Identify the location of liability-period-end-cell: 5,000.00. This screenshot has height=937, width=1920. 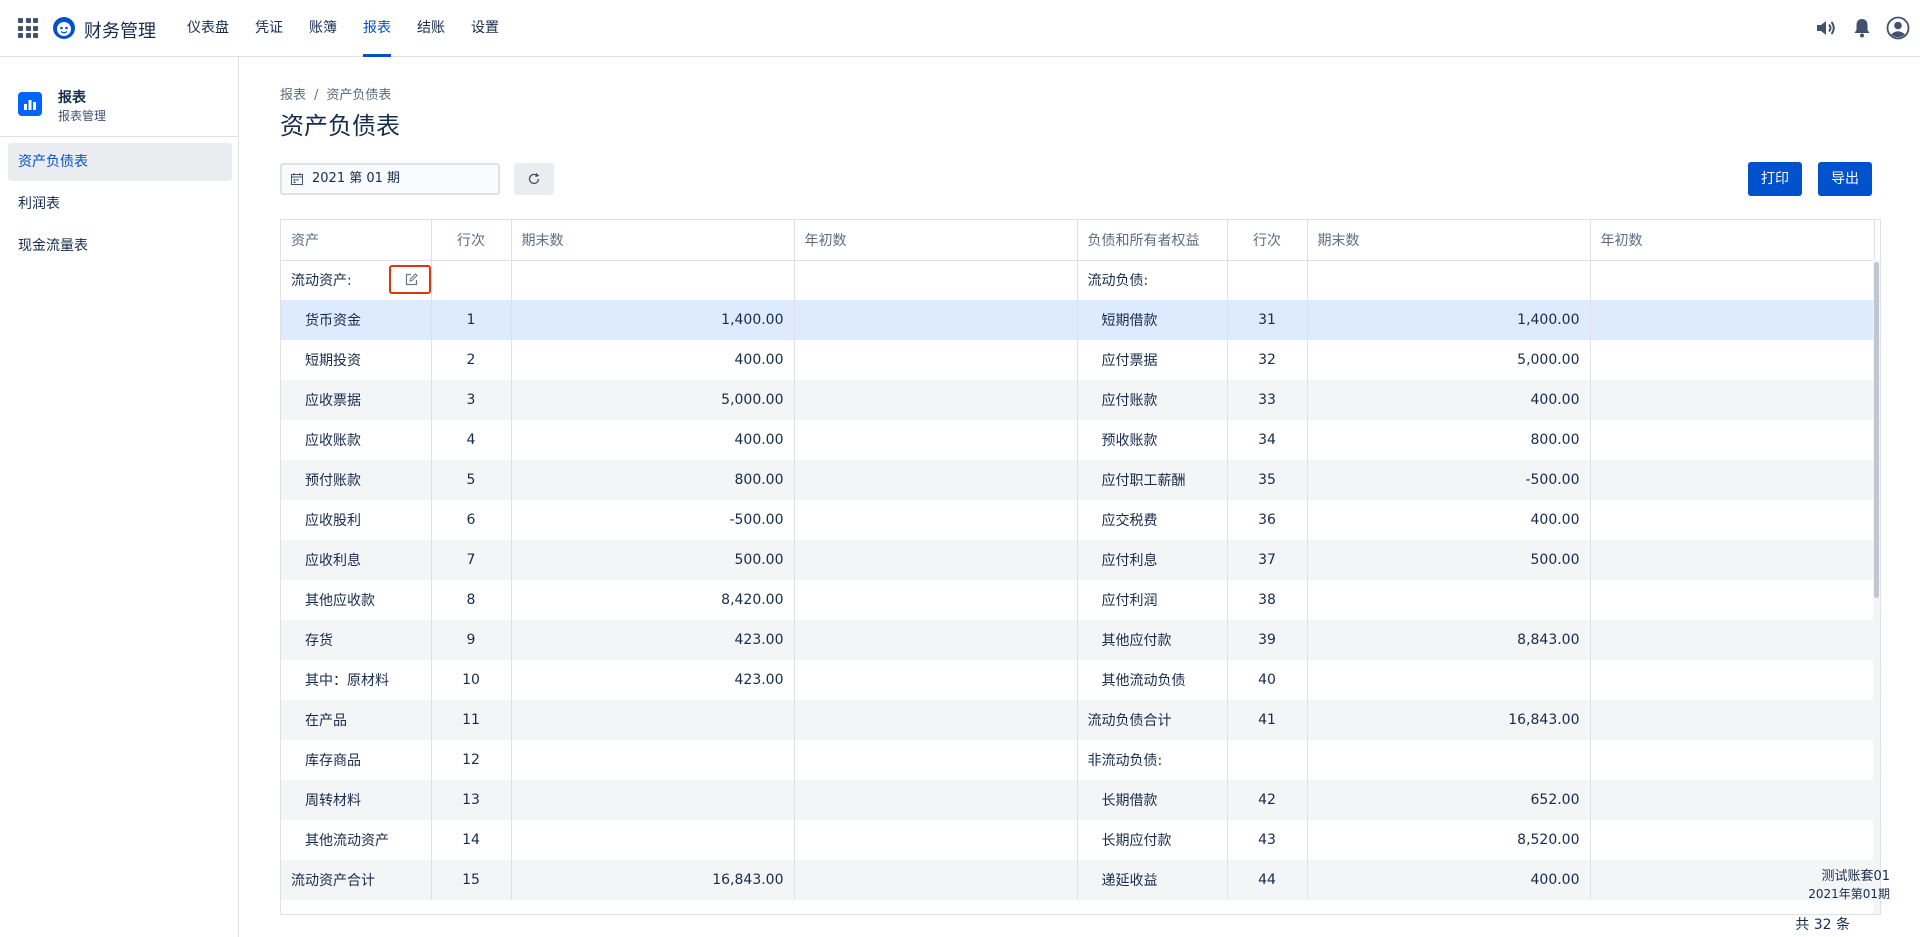
(1449, 360).